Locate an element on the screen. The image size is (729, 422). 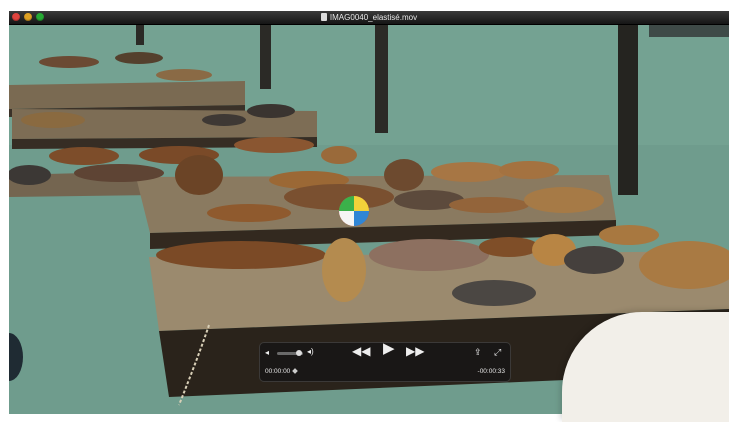
volume-low-icon: ◂ is located at coordinates (267, 352).